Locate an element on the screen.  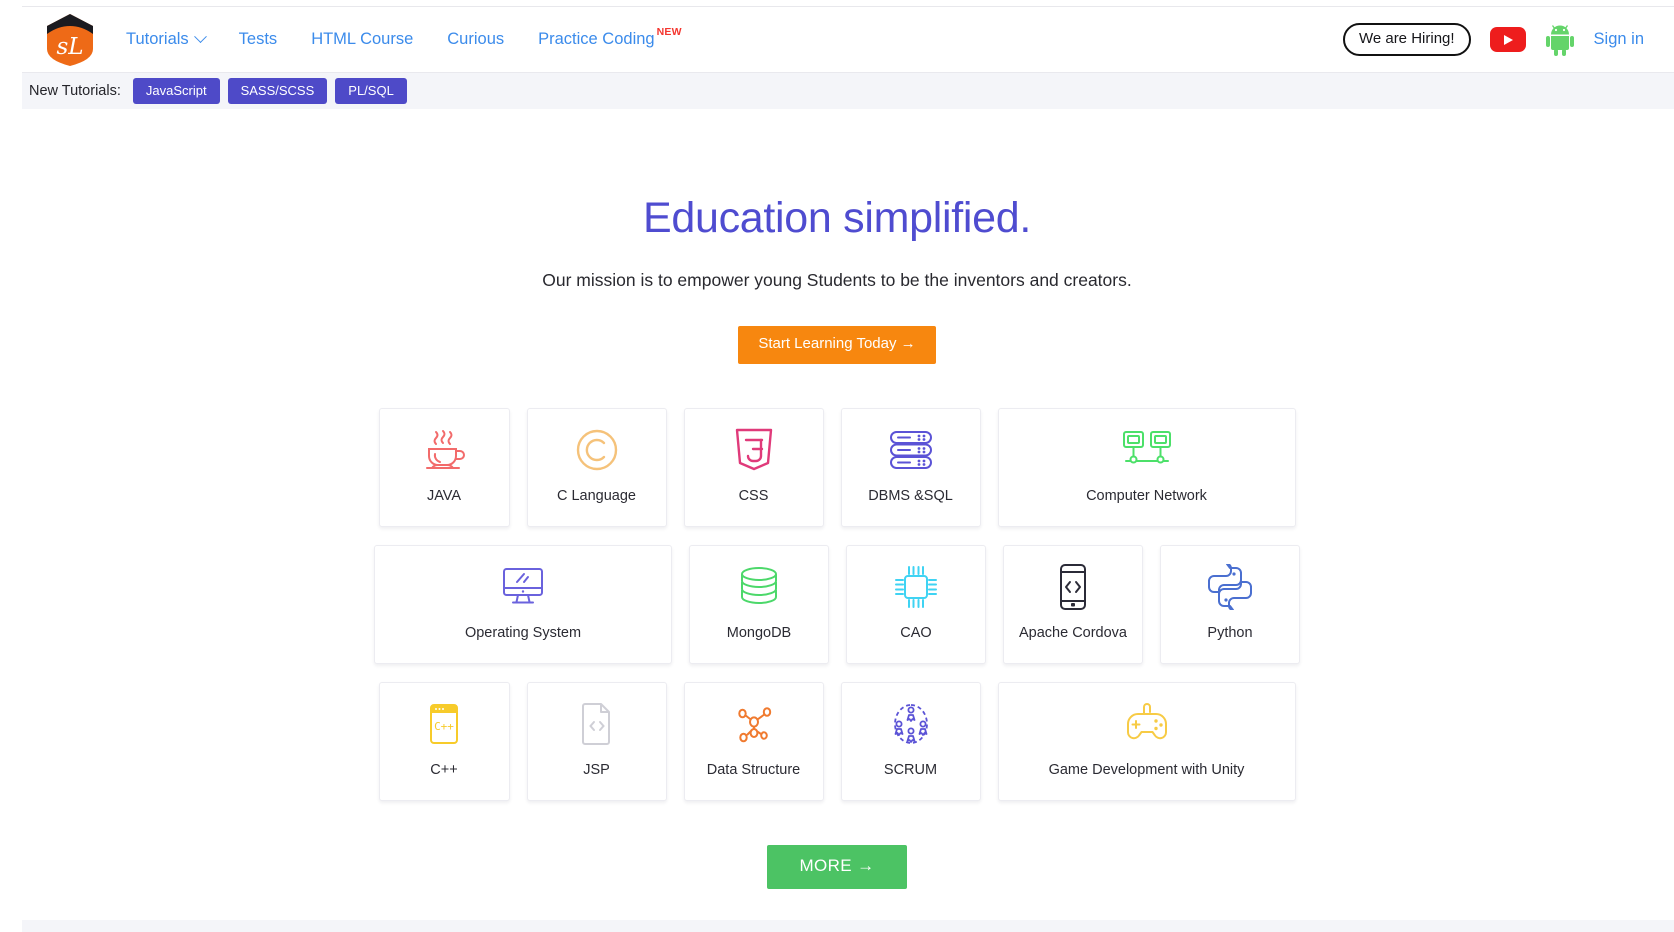
youtube-icon is located at coordinates (1507, 39).